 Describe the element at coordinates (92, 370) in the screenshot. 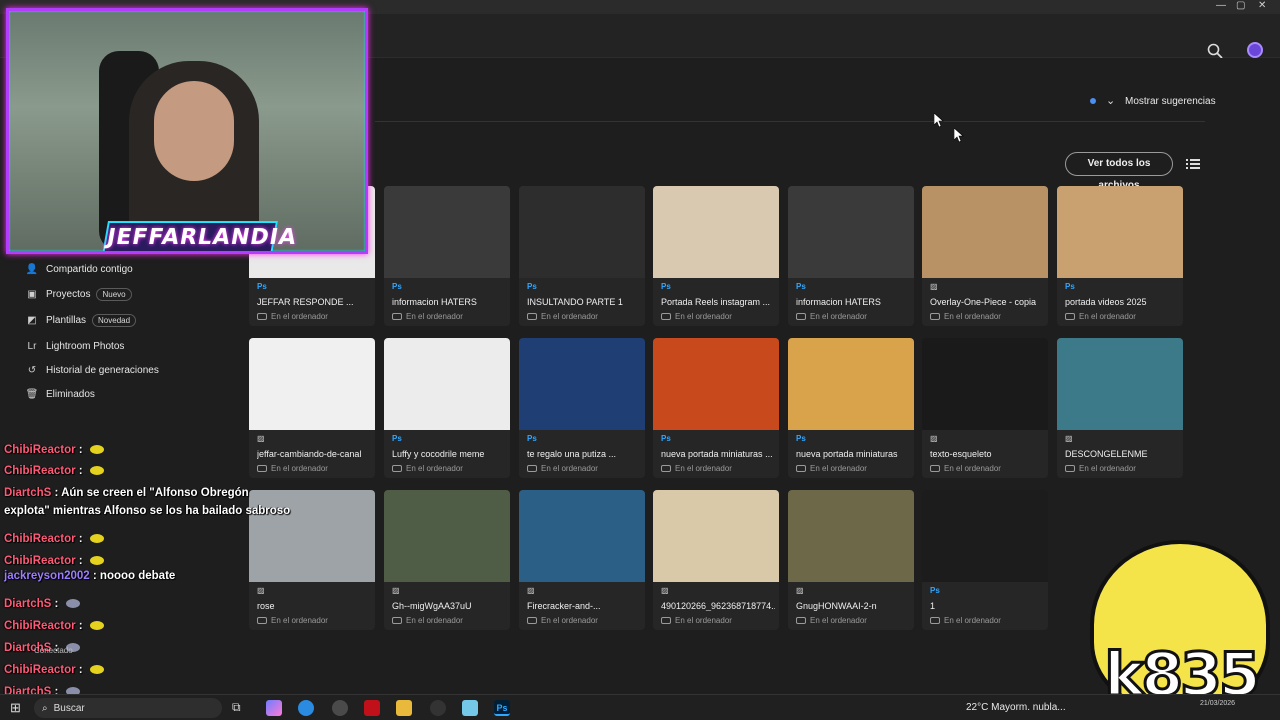

I see `sidebar-item-history: ↺ Historial de generaciones` at that location.